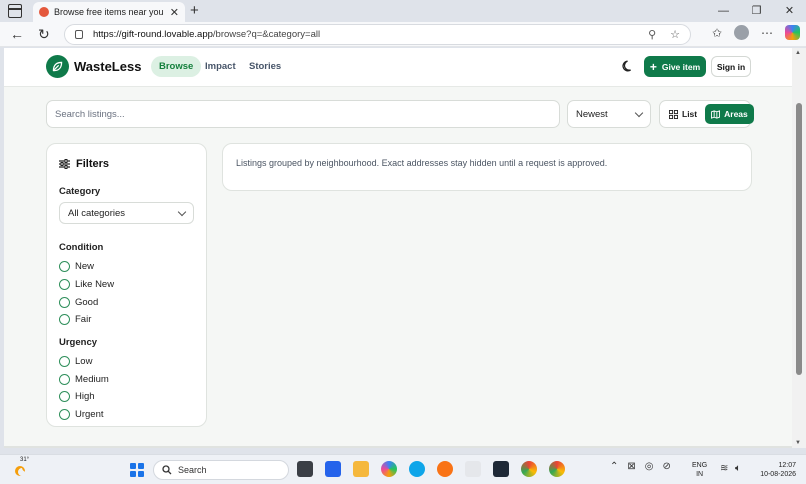  Describe the element at coordinates (303, 114) in the screenshot. I see `search-input` at that location.